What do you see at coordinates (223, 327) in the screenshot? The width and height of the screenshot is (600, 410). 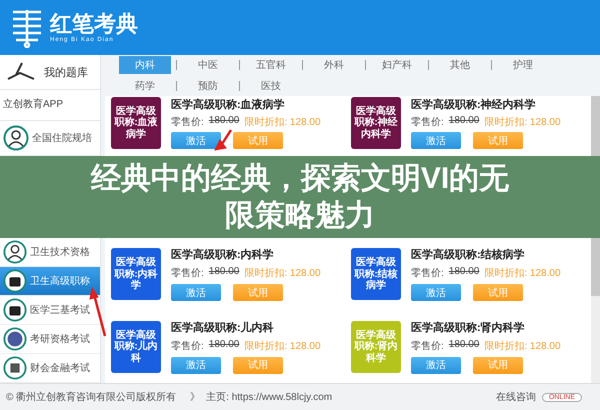 I see `course-title: 医学高级职称:儿内科` at bounding box center [223, 327].